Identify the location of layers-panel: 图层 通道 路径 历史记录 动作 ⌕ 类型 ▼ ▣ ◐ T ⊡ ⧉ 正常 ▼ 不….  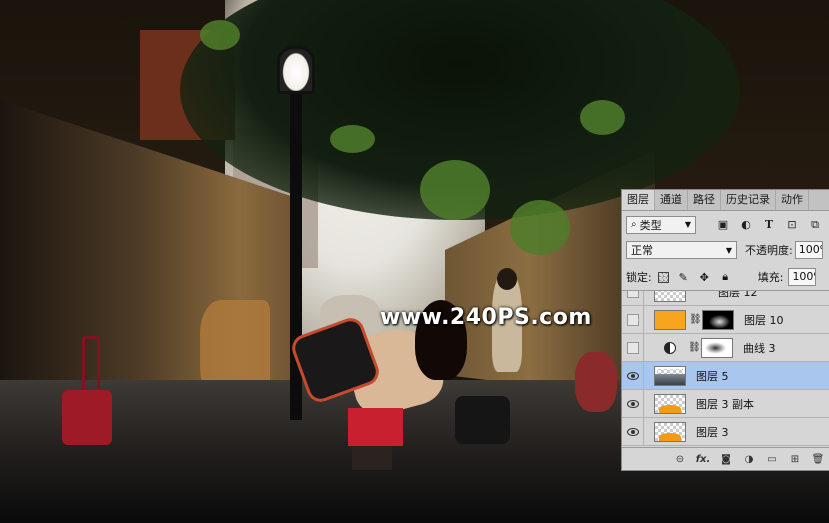
(725, 330).